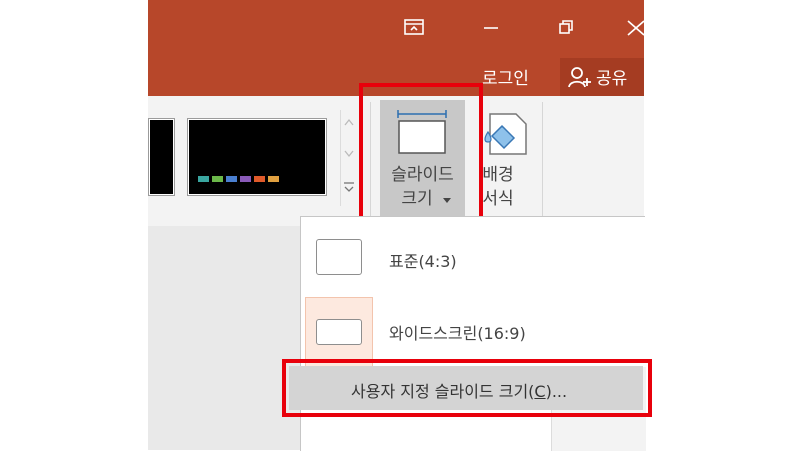  What do you see at coordinates (612, 79) in the screenshot?
I see `share-label: 공유` at bounding box center [612, 79].